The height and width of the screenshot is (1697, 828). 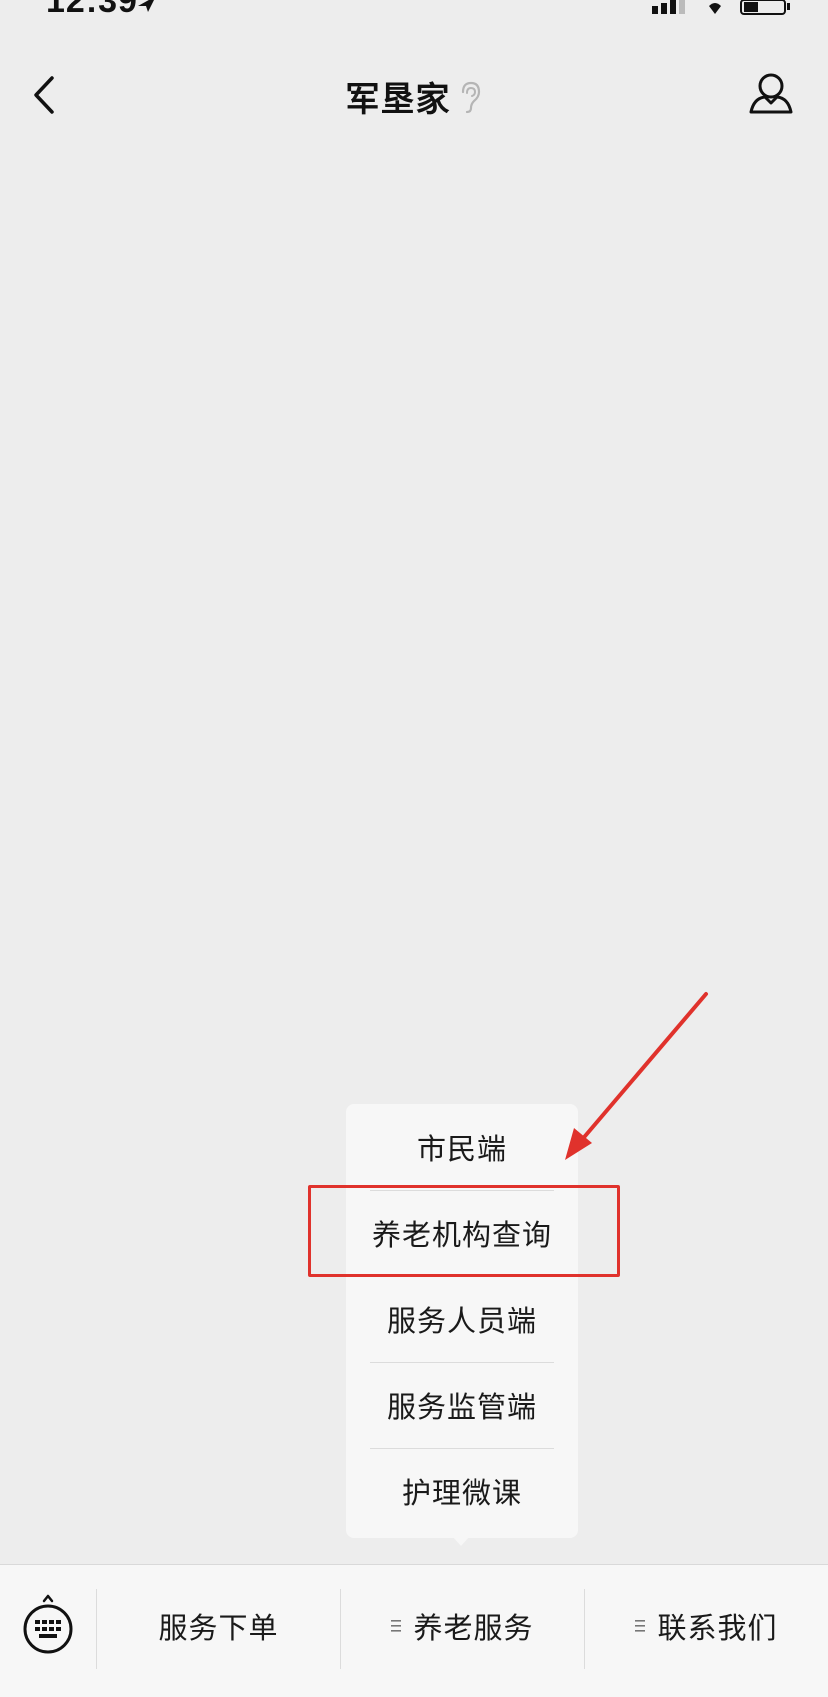 I want to click on menu-contact-us-button: 联系我们, so click(x=706, y=1626).